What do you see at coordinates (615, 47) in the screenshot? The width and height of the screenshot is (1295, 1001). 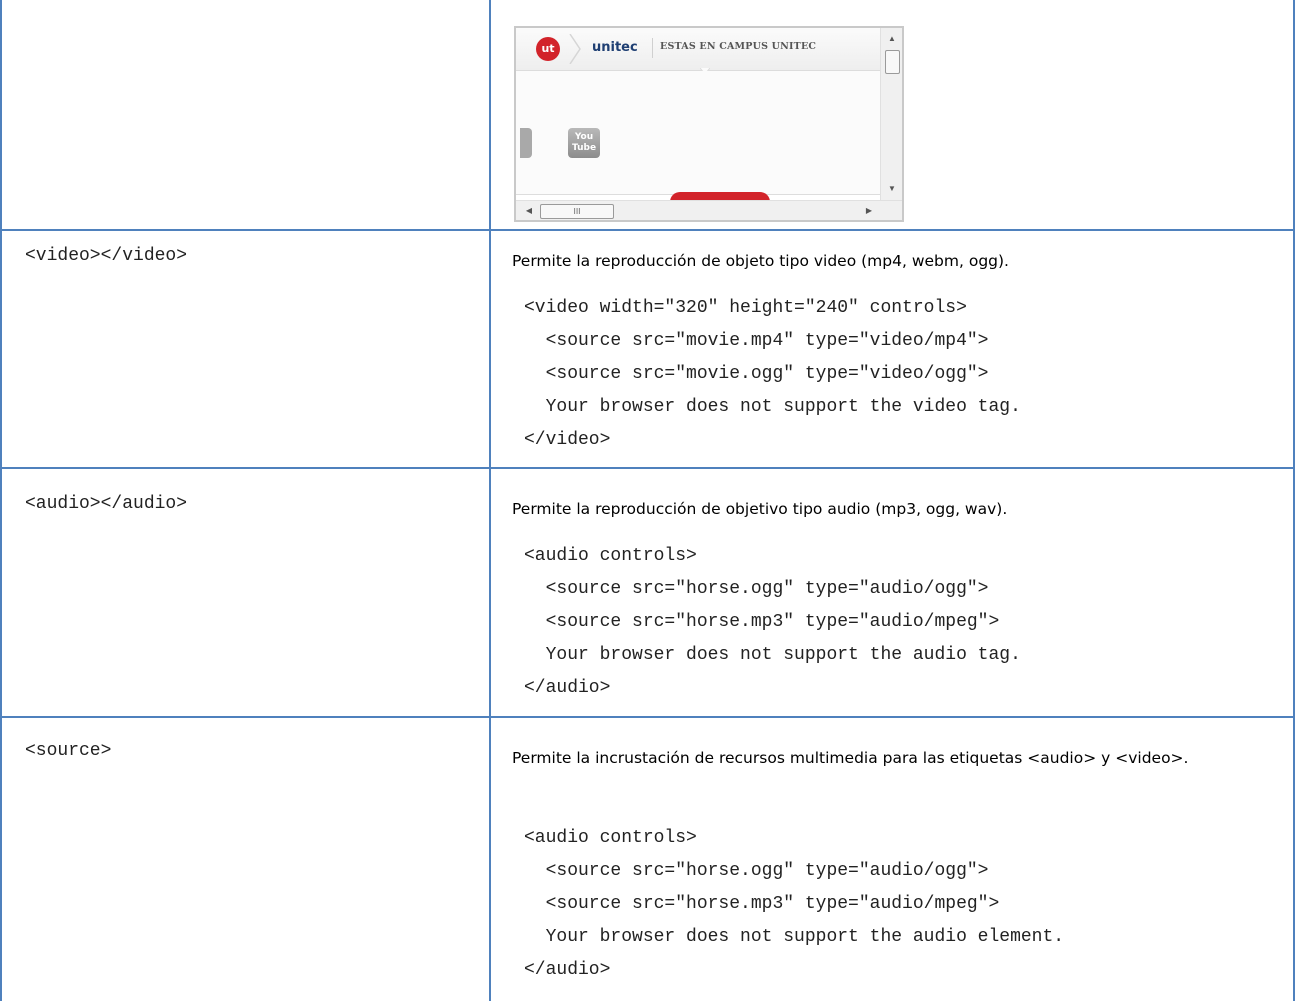 I see `brand-name: unitec` at bounding box center [615, 47].